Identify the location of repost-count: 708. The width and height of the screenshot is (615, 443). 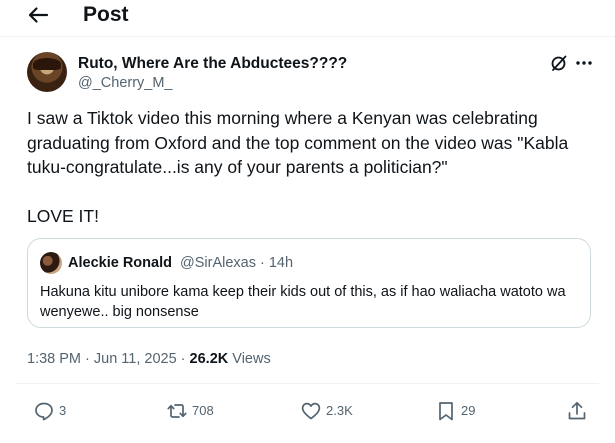
(203, 410).